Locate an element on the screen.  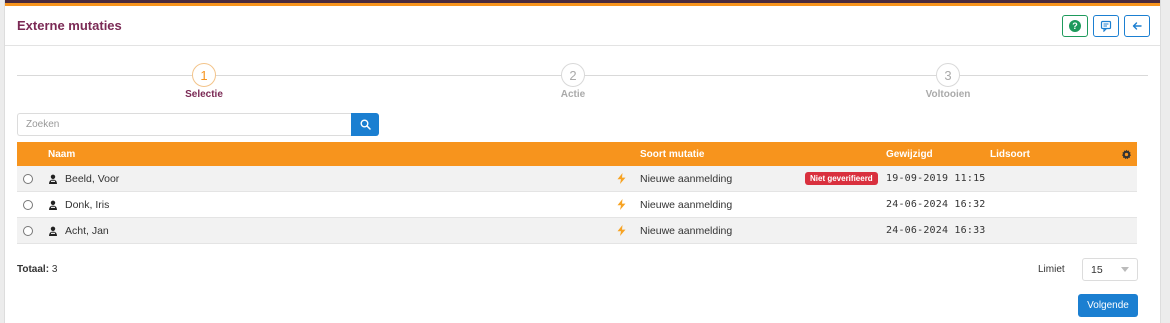
step-actie: 2 Actie is located at coordinates (573, 81).